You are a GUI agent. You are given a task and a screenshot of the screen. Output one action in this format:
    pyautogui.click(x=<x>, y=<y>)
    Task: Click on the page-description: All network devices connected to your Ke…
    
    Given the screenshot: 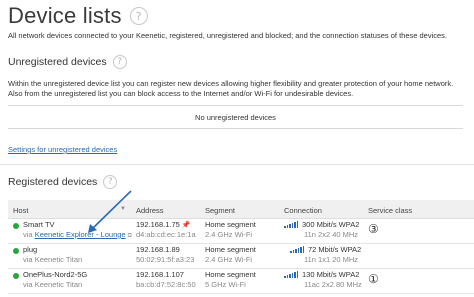 What is the action you would take?
    pyautogui.click(x=228, y=35)
    